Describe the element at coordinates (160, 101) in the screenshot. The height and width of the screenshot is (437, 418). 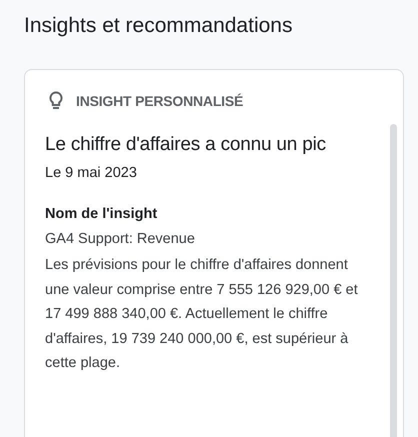
I see `insight-type-label: INSIGHT PERSONNALISÉ` at that location.